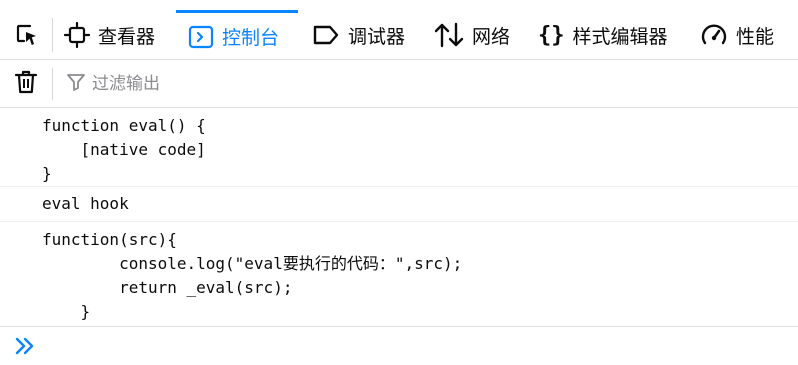 Image resolution: width=798 pixels, height=365 pixels. Describe the element at coordinates (755, 36) in the screenshot. I see `tab-performance-label: 性能` at that location.